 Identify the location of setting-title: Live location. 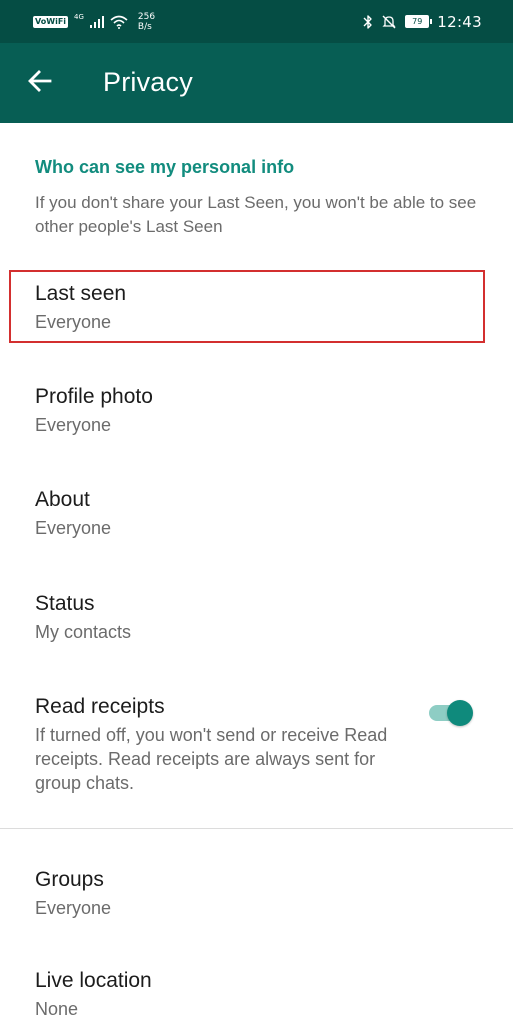
(93, 980).